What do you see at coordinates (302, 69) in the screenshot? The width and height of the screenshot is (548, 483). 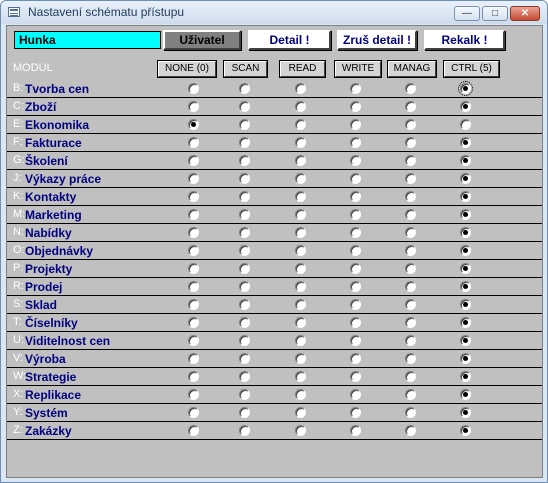 I see `column-read-button: READ` at bounding box center [302, 69].